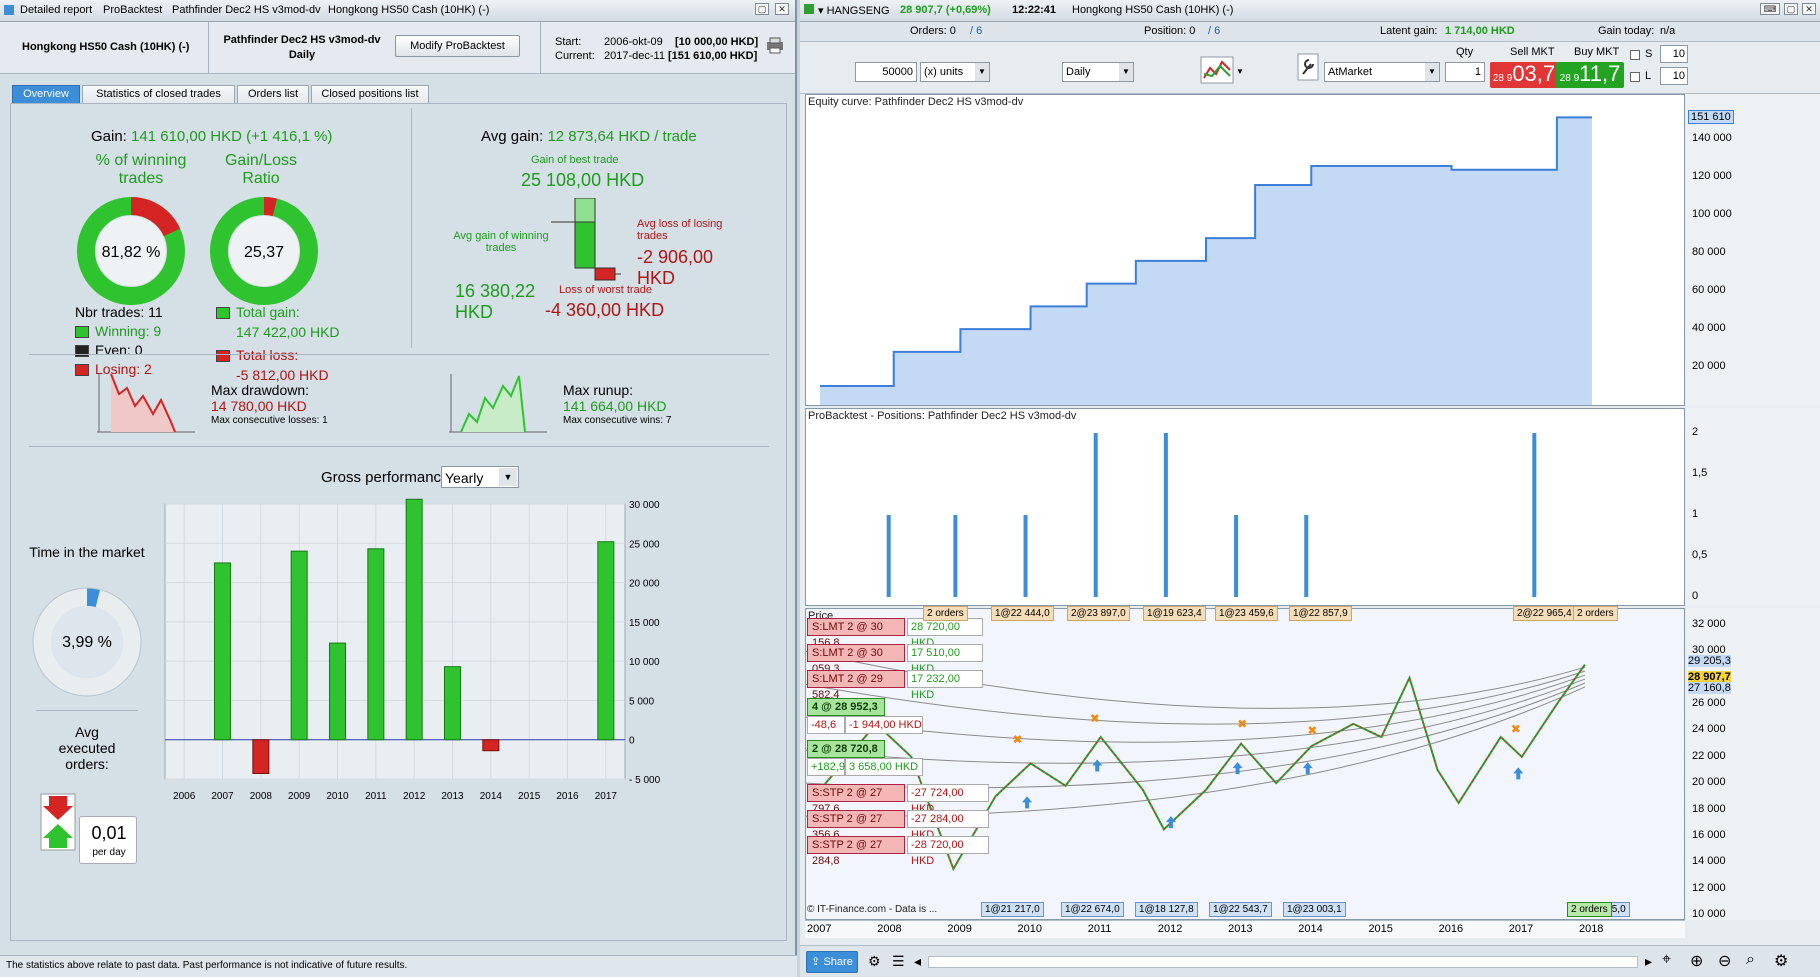  I want to click on equity-y-tick: 20 000, so click(1709, 366).